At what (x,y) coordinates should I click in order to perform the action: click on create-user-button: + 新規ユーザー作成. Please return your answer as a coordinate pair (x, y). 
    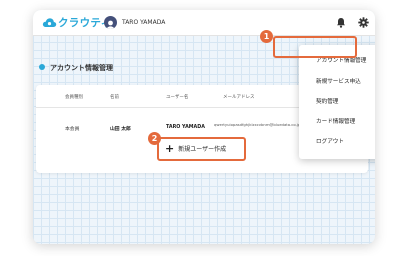
    Looking at the image, I should click on (201, 149).